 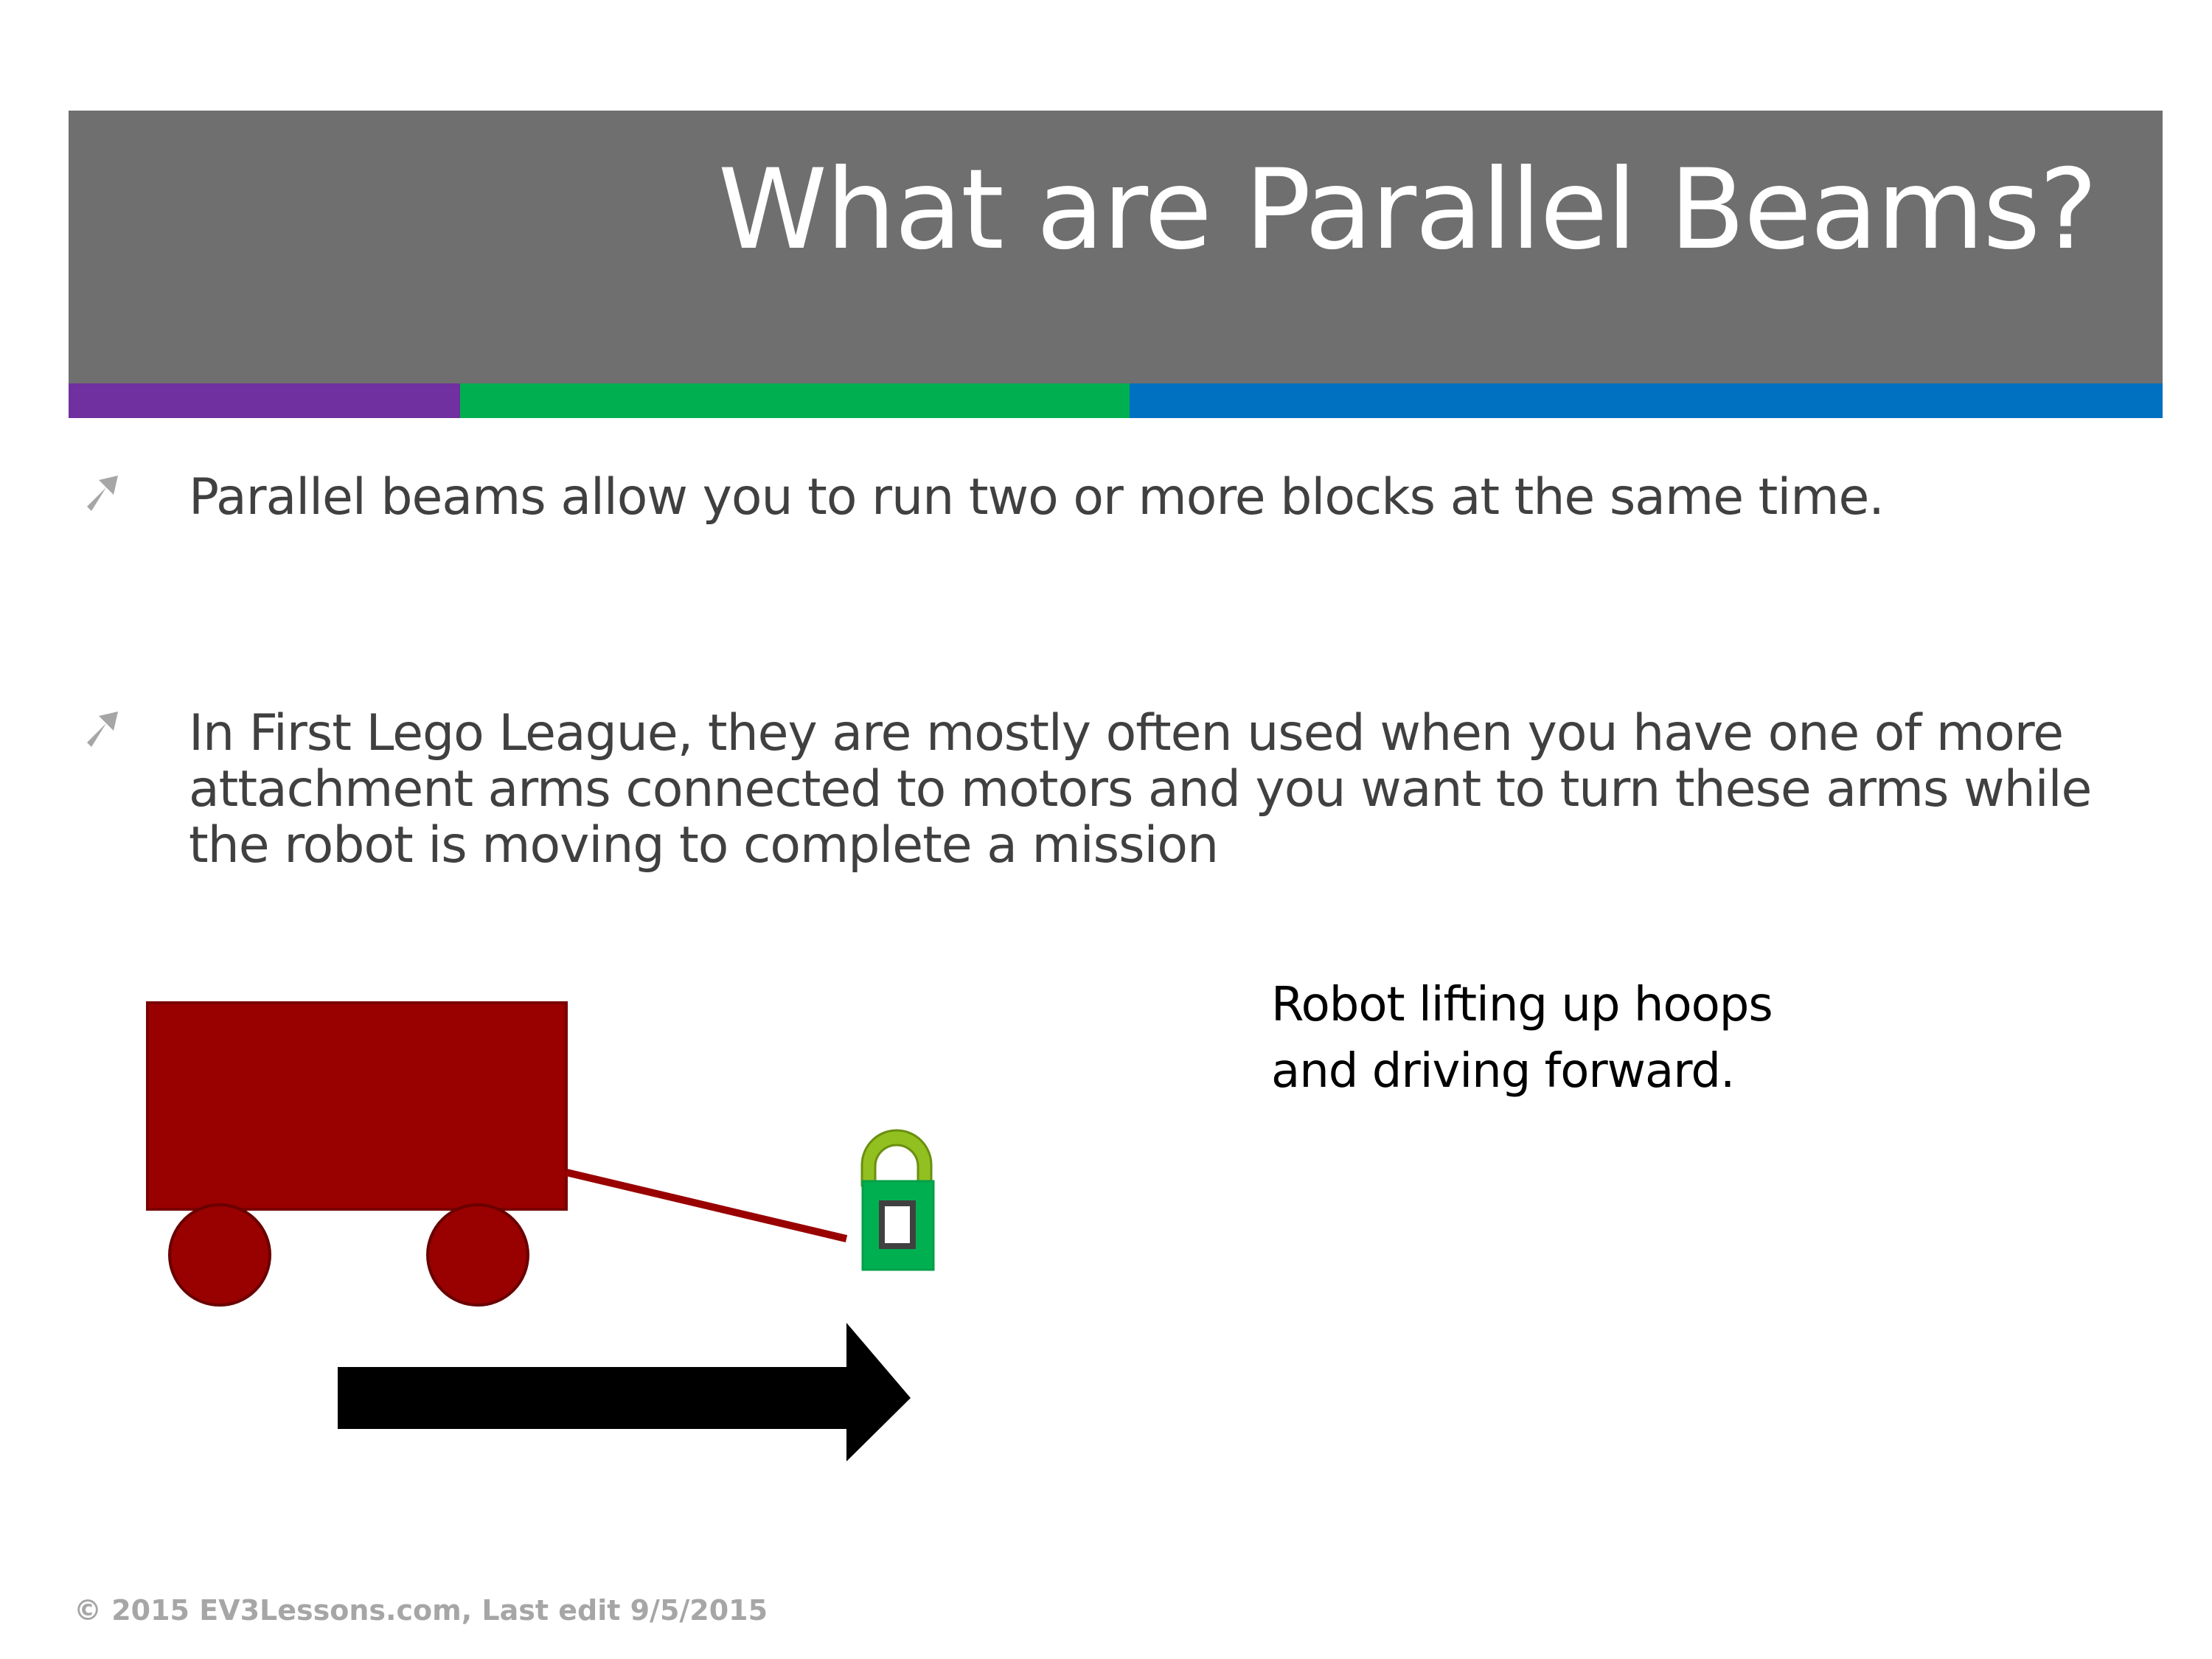 What do you see at coordinates (477, 1255) in the screenshot?
I see `robot-wheel-right` at bounding box center [477, 1255].